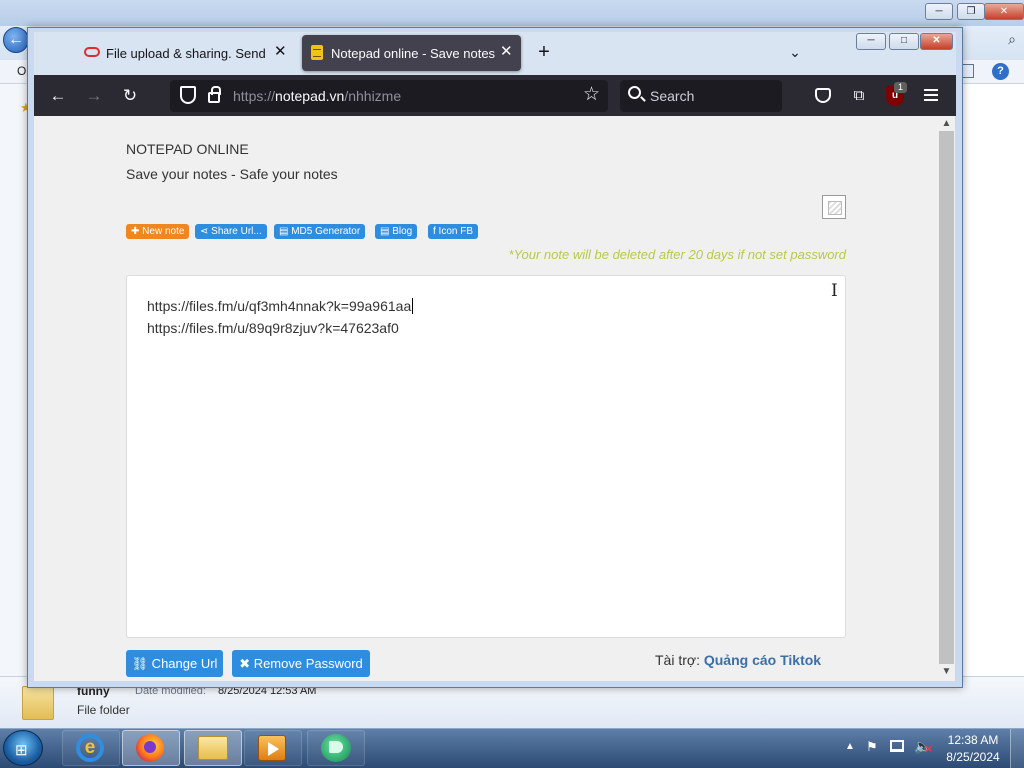 This screenshot has height=768, width=1024. I want to click on clock-time: 12:38 AM, so click(973, 740).